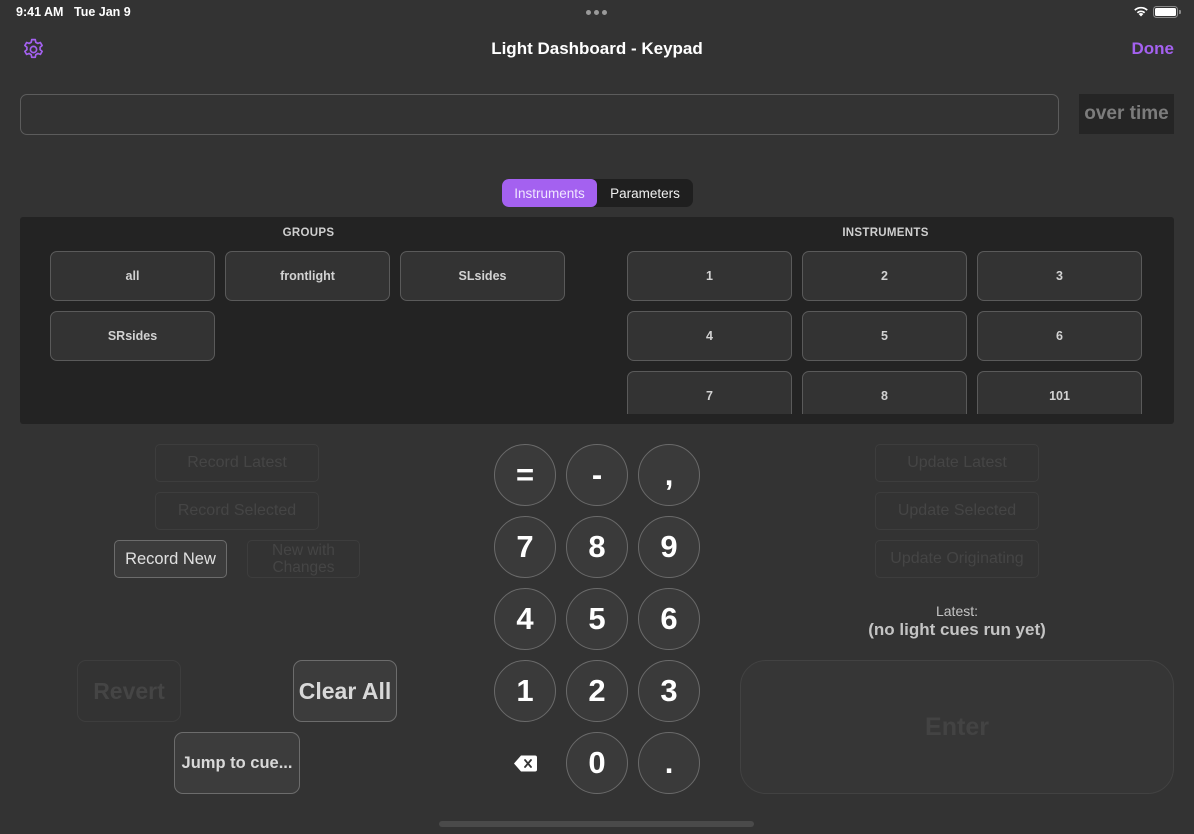 The height and width of the screenshot is (834, 1194). What do you see at coordinates (40, 12) in the screenshot?
I see `status-time: 9:41 AM` at bounding box center [40, 12].